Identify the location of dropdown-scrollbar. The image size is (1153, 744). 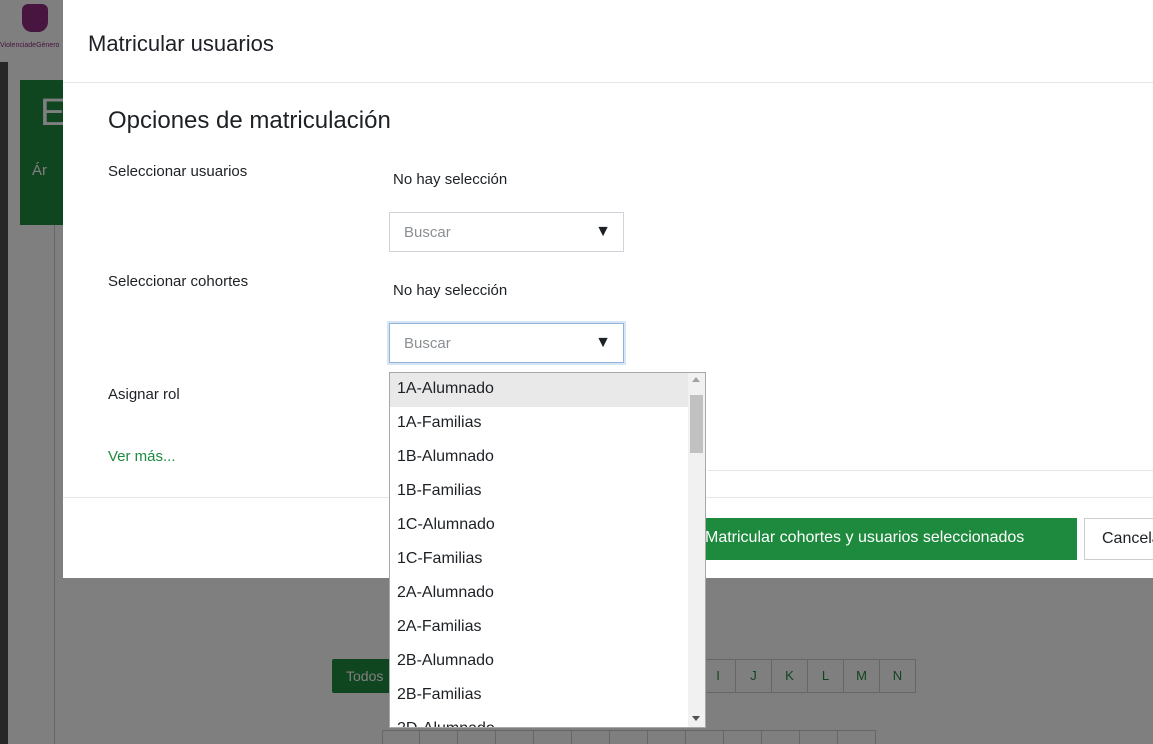
(696, 550).